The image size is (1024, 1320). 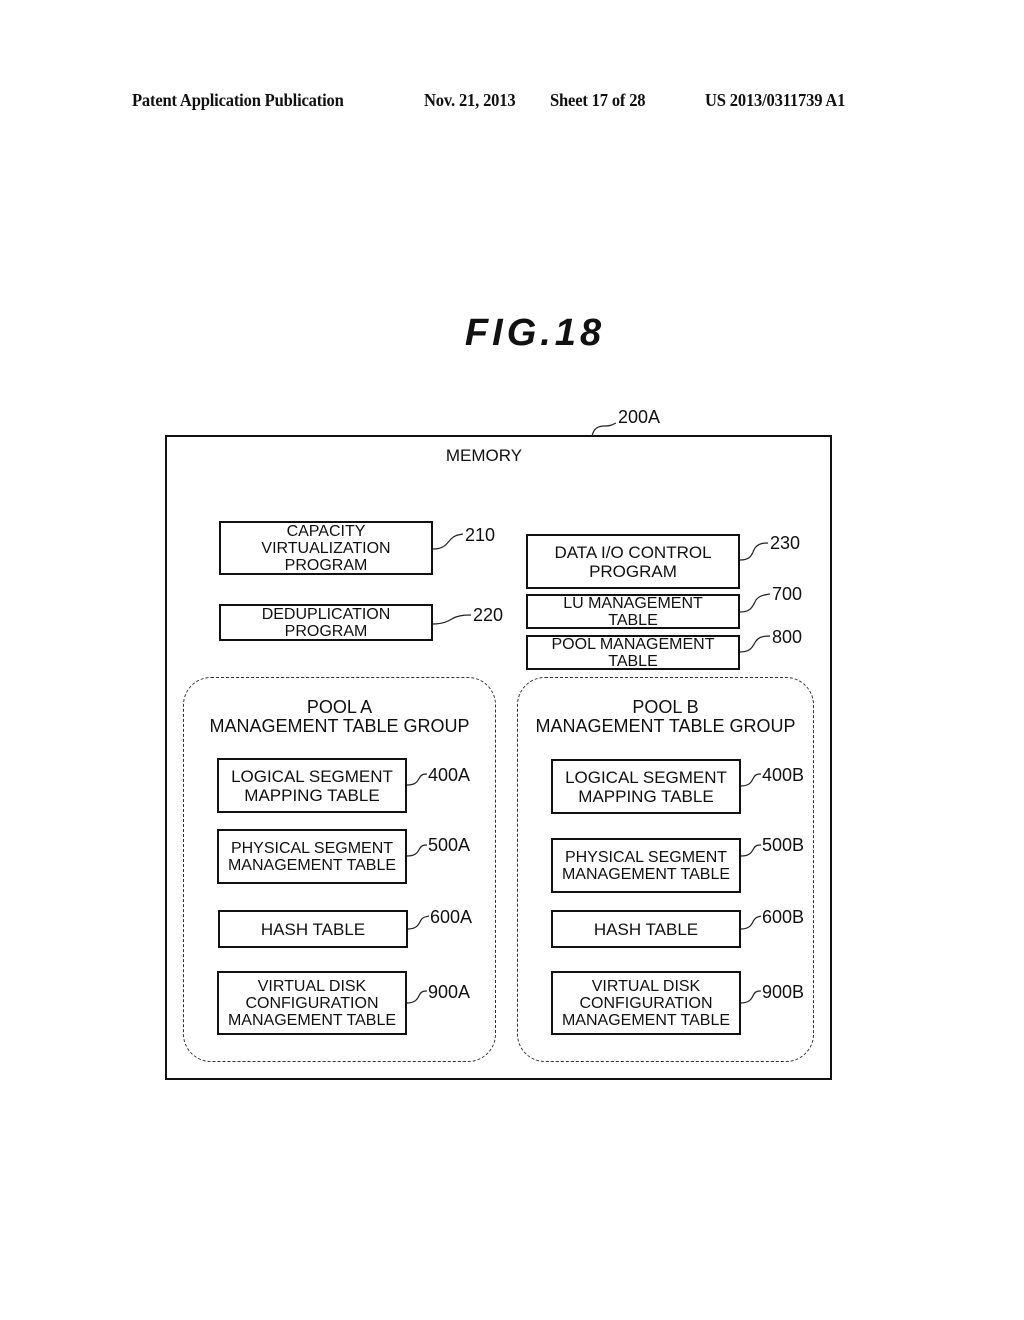 I want to click on leader-200a, so click(x=604, y=429).